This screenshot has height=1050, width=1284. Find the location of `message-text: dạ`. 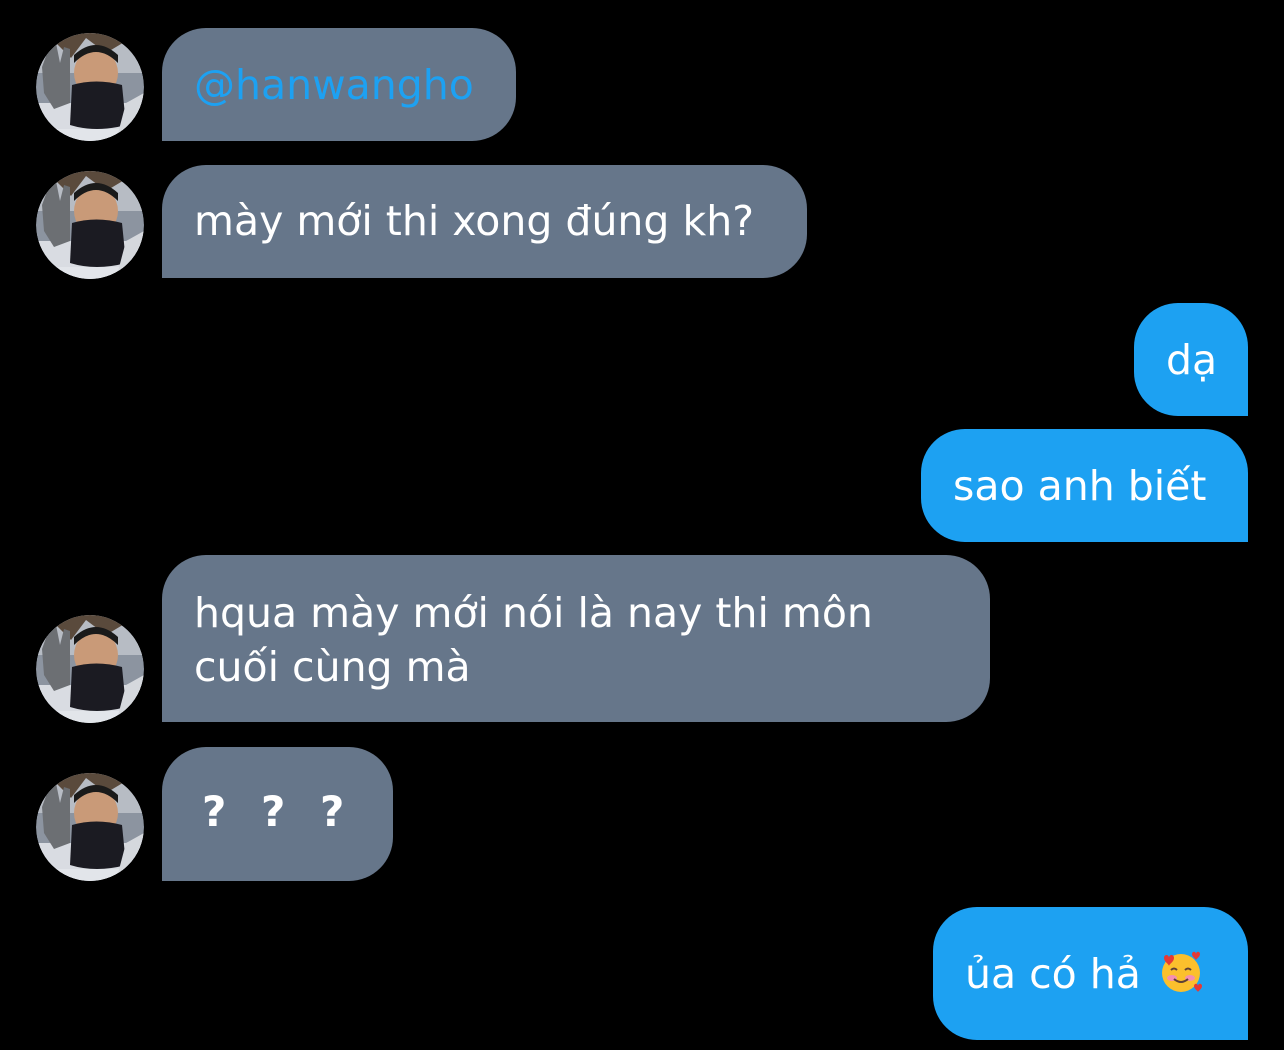

message-text: dạ is located at coordinates (1192, 360).